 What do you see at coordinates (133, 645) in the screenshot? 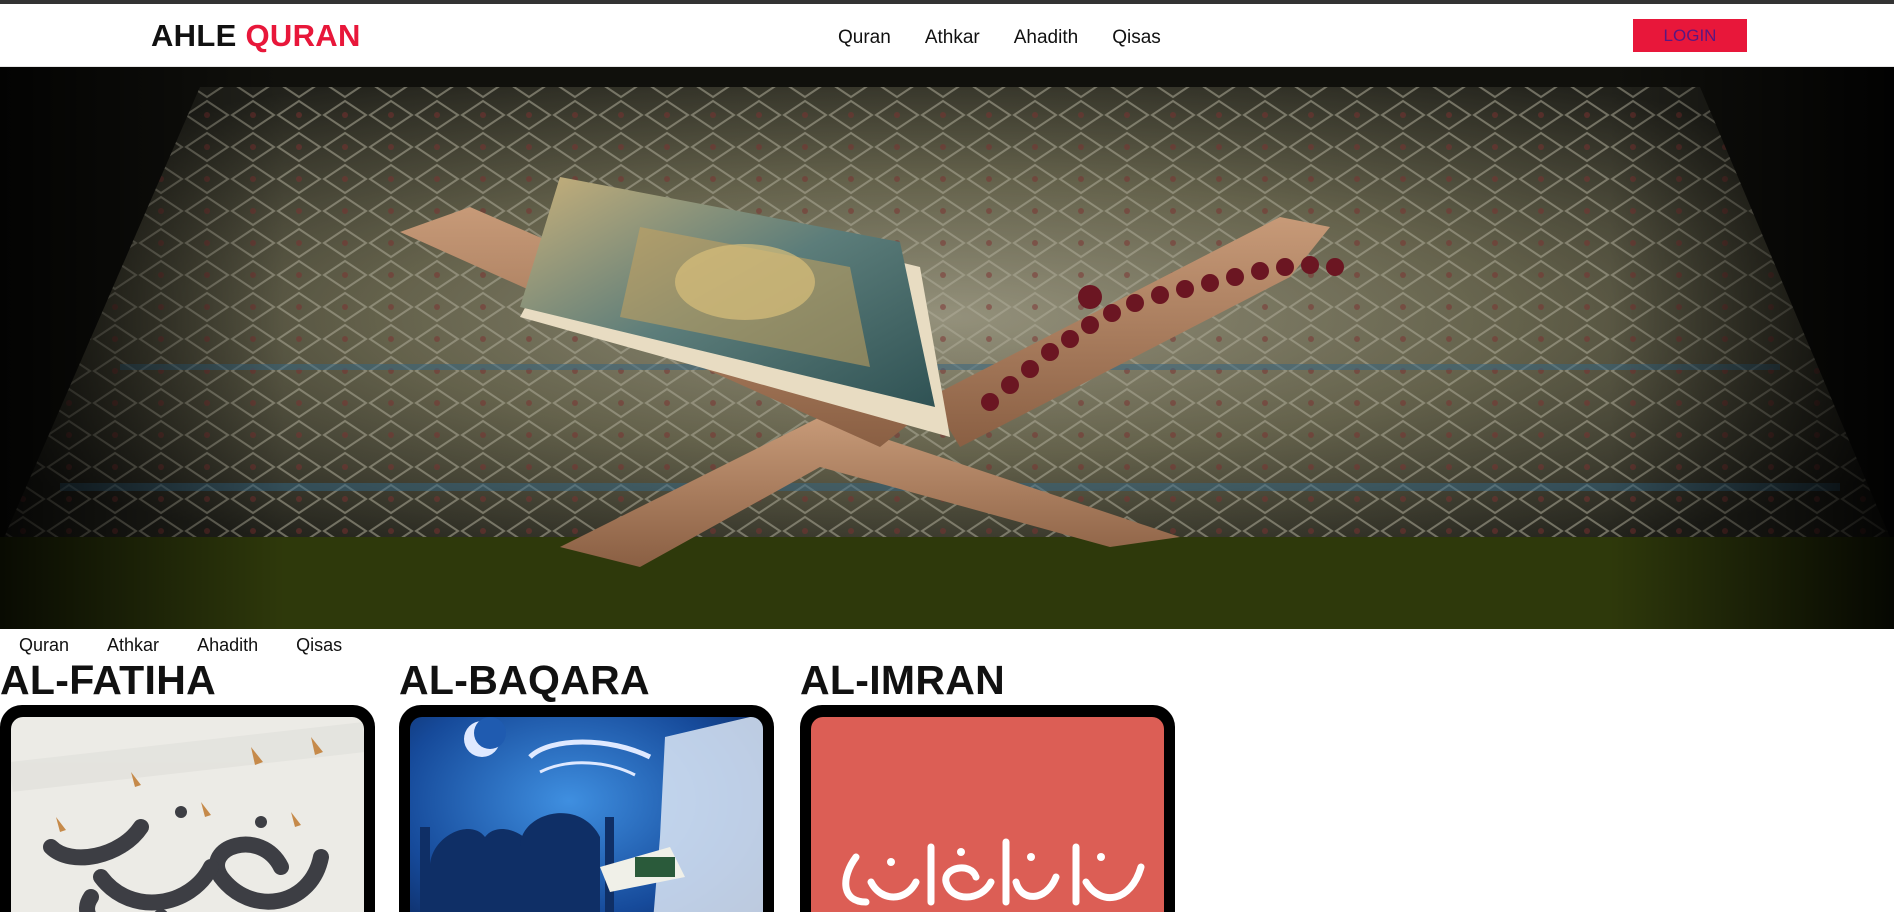
I see `subnav-link-athkar: Athkar` at bounding box center [133, 645].